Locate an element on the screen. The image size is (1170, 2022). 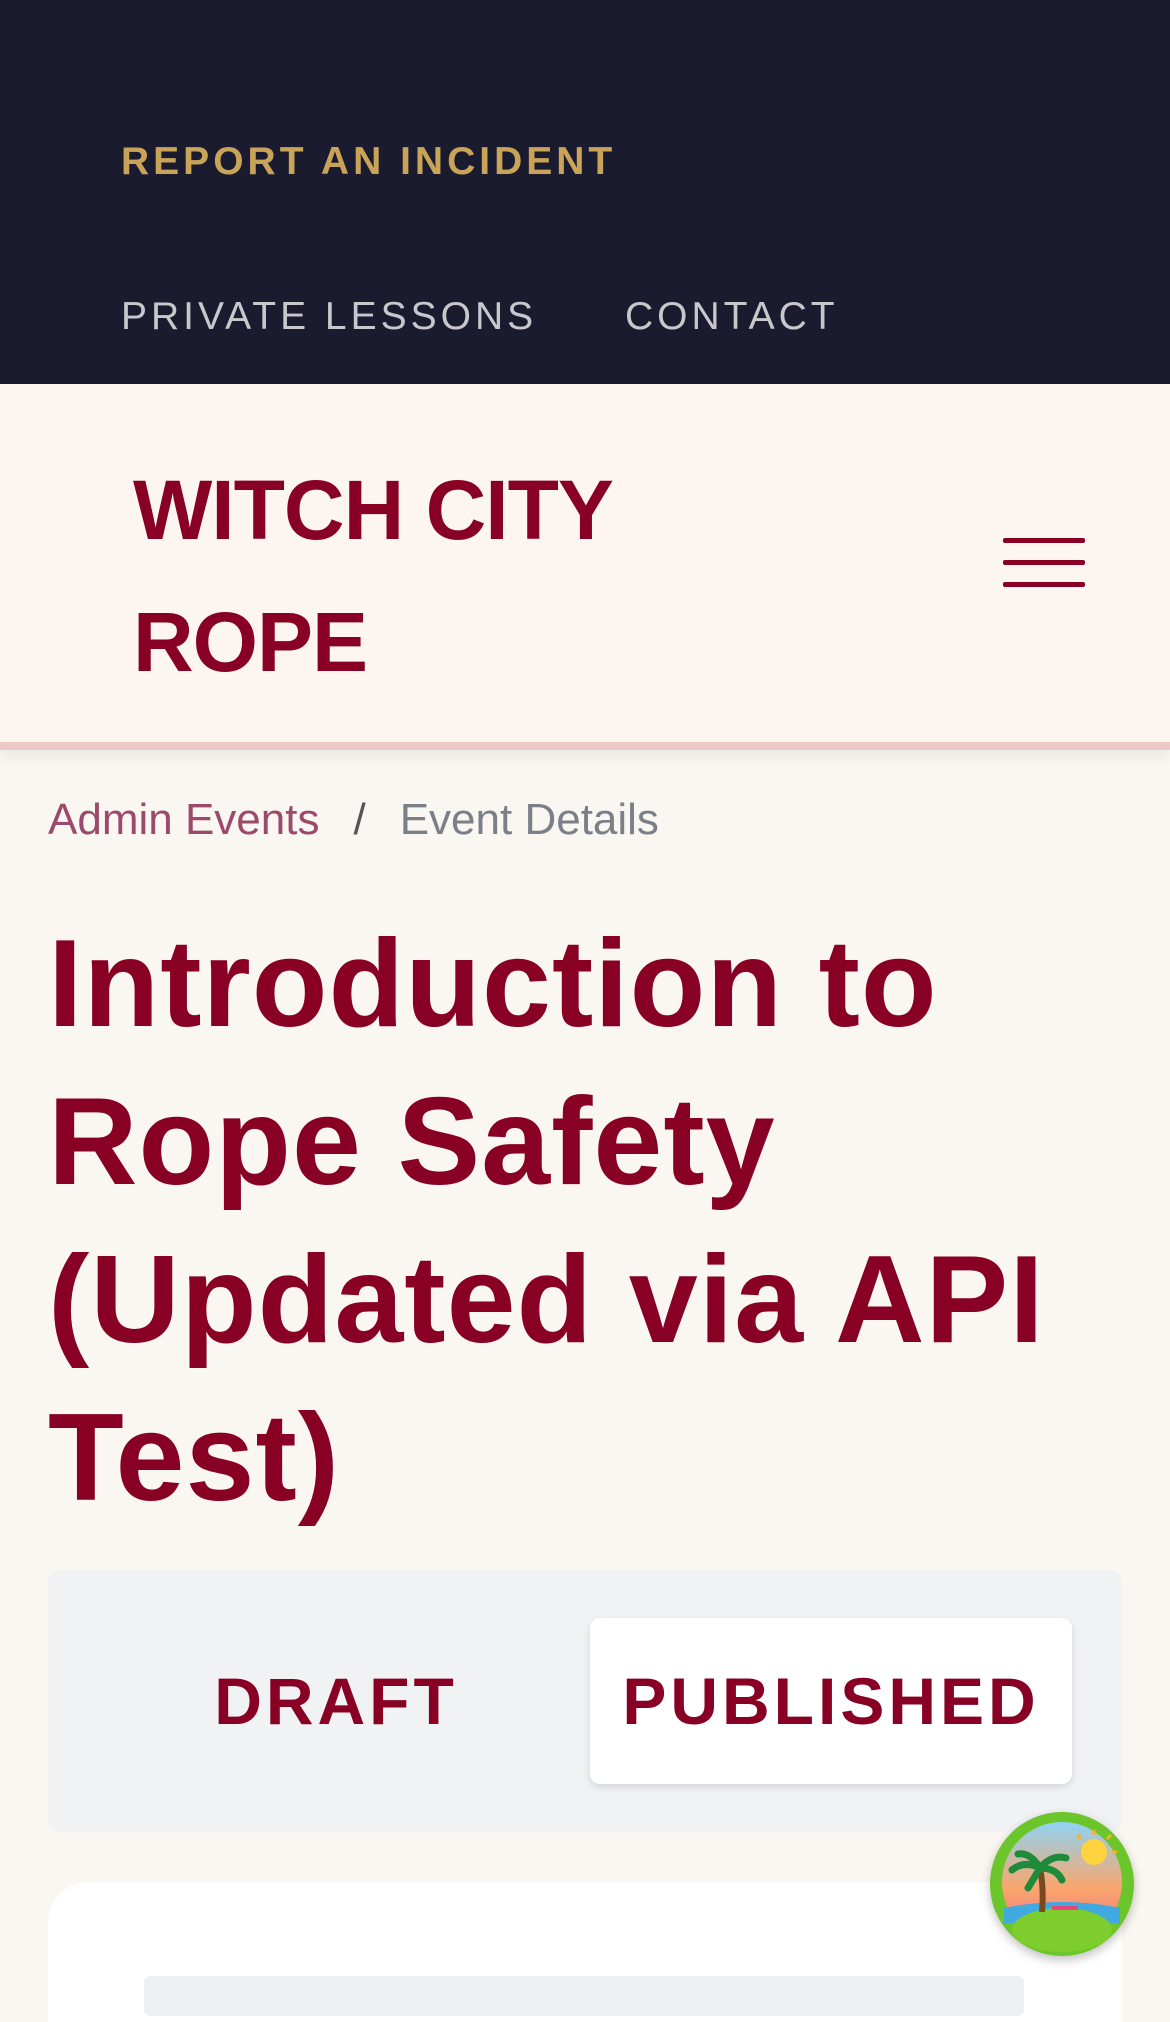
status-draft-option: DRAFT is located at coordinates (336, 1701).